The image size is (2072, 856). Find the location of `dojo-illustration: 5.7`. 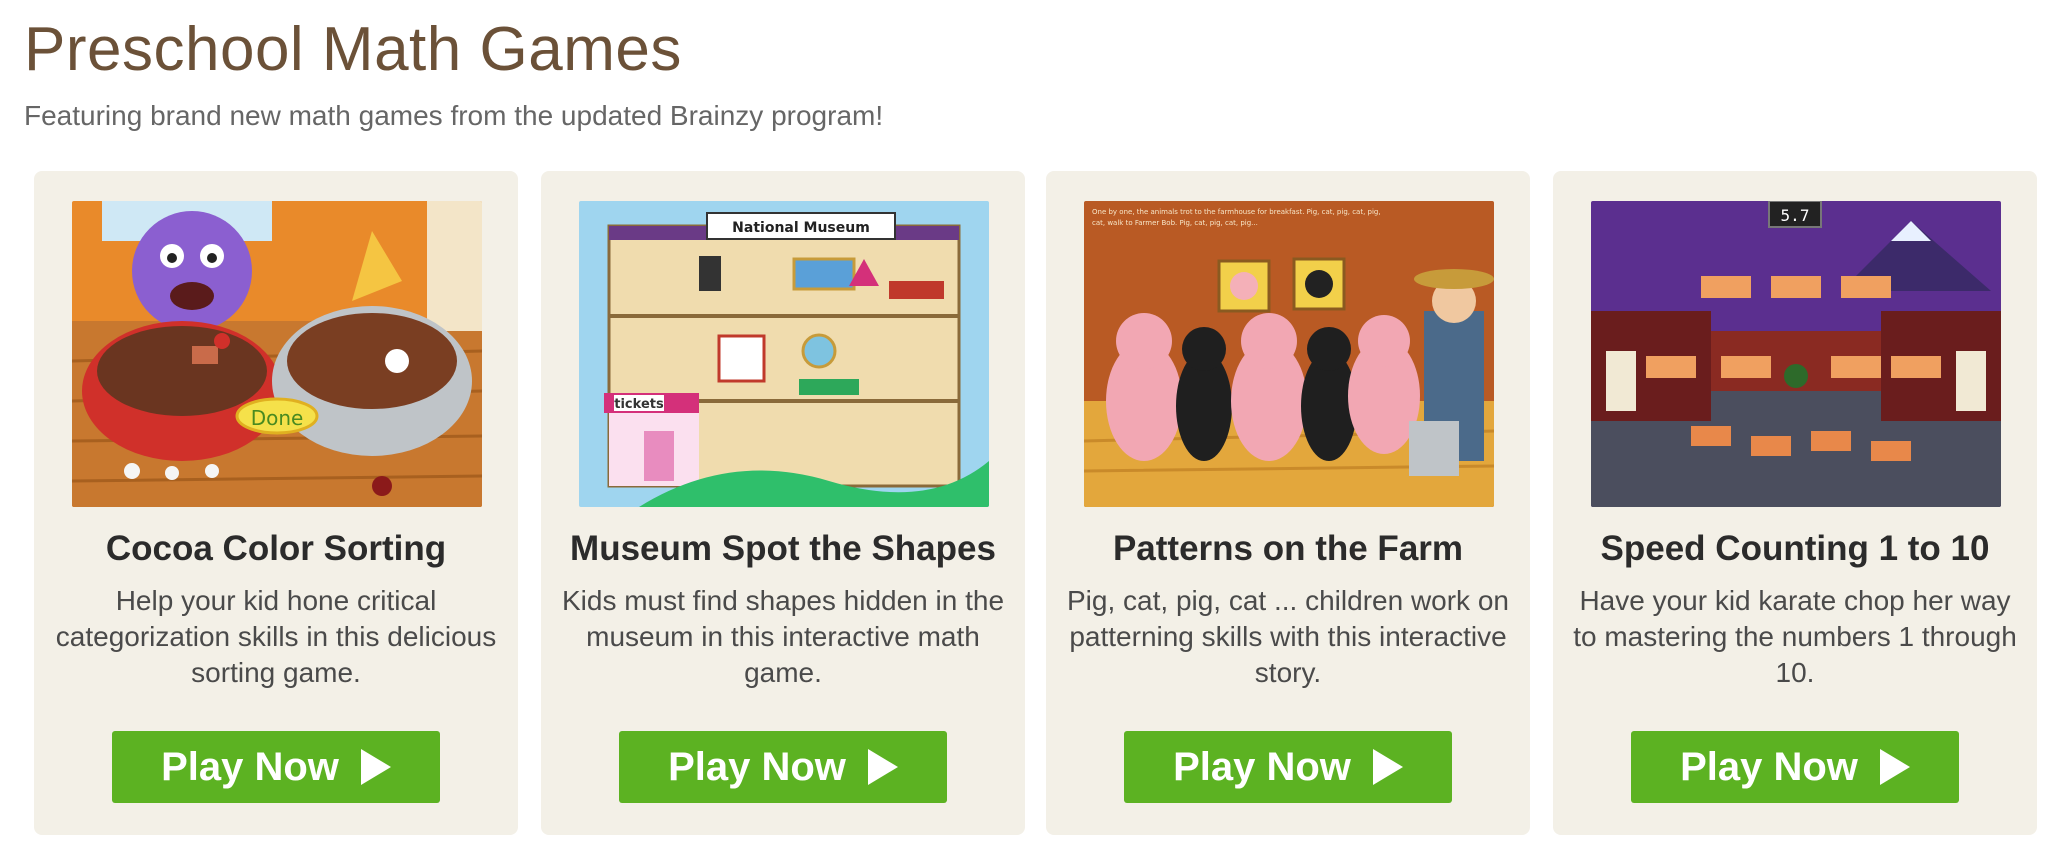

dojo-illustration: 5.7 is located at coordinates (1796, 354).